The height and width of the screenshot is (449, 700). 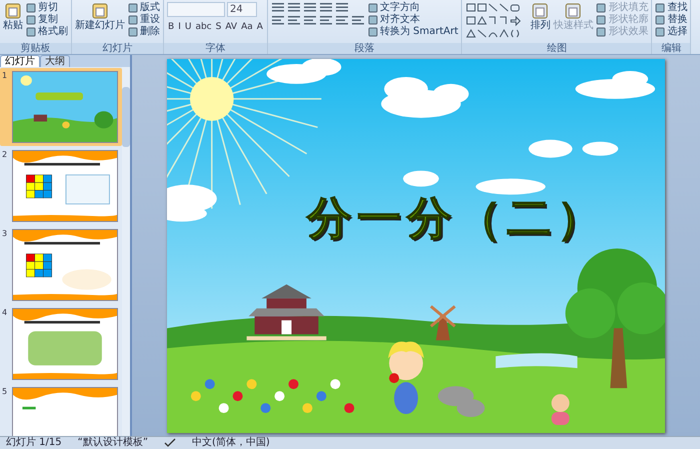 What do you see at coordinates (171, 27) in the screenshot?
I see `format-button: B` at bounding box center [171, 27].